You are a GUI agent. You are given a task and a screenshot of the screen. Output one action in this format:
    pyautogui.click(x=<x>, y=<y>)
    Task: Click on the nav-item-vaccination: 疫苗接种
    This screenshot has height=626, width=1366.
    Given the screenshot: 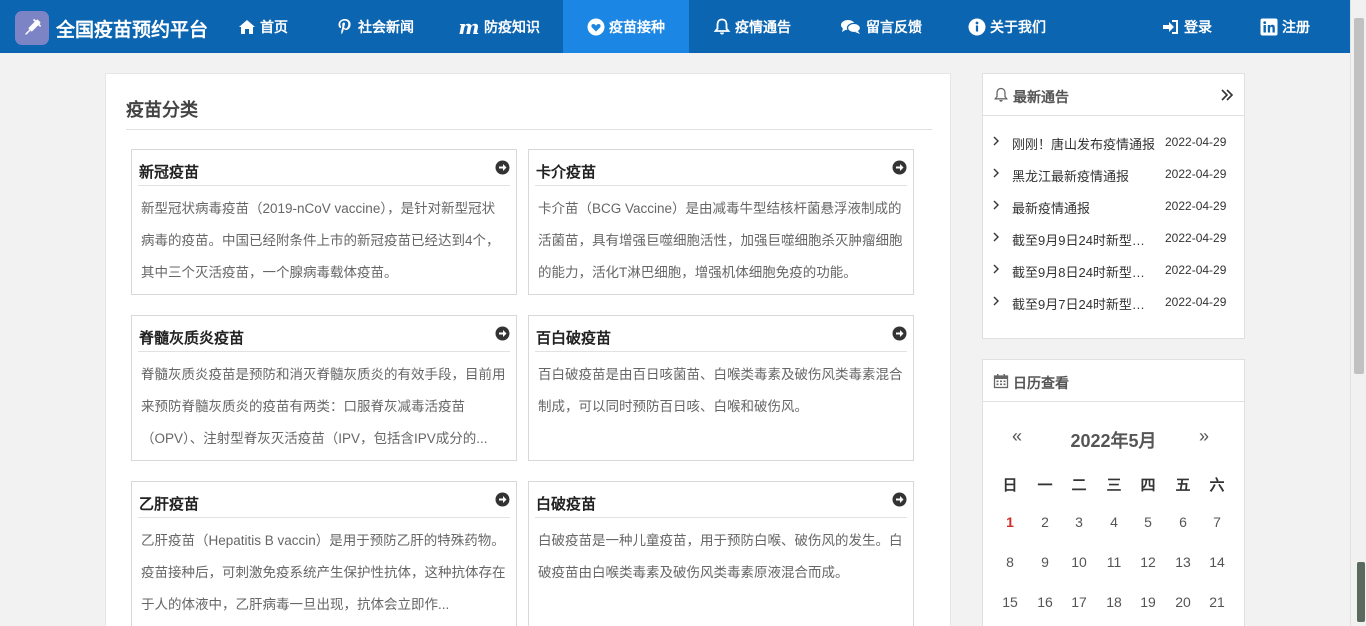 What is the action you would take?
    pyautogui.click(x=626, y=26)
    